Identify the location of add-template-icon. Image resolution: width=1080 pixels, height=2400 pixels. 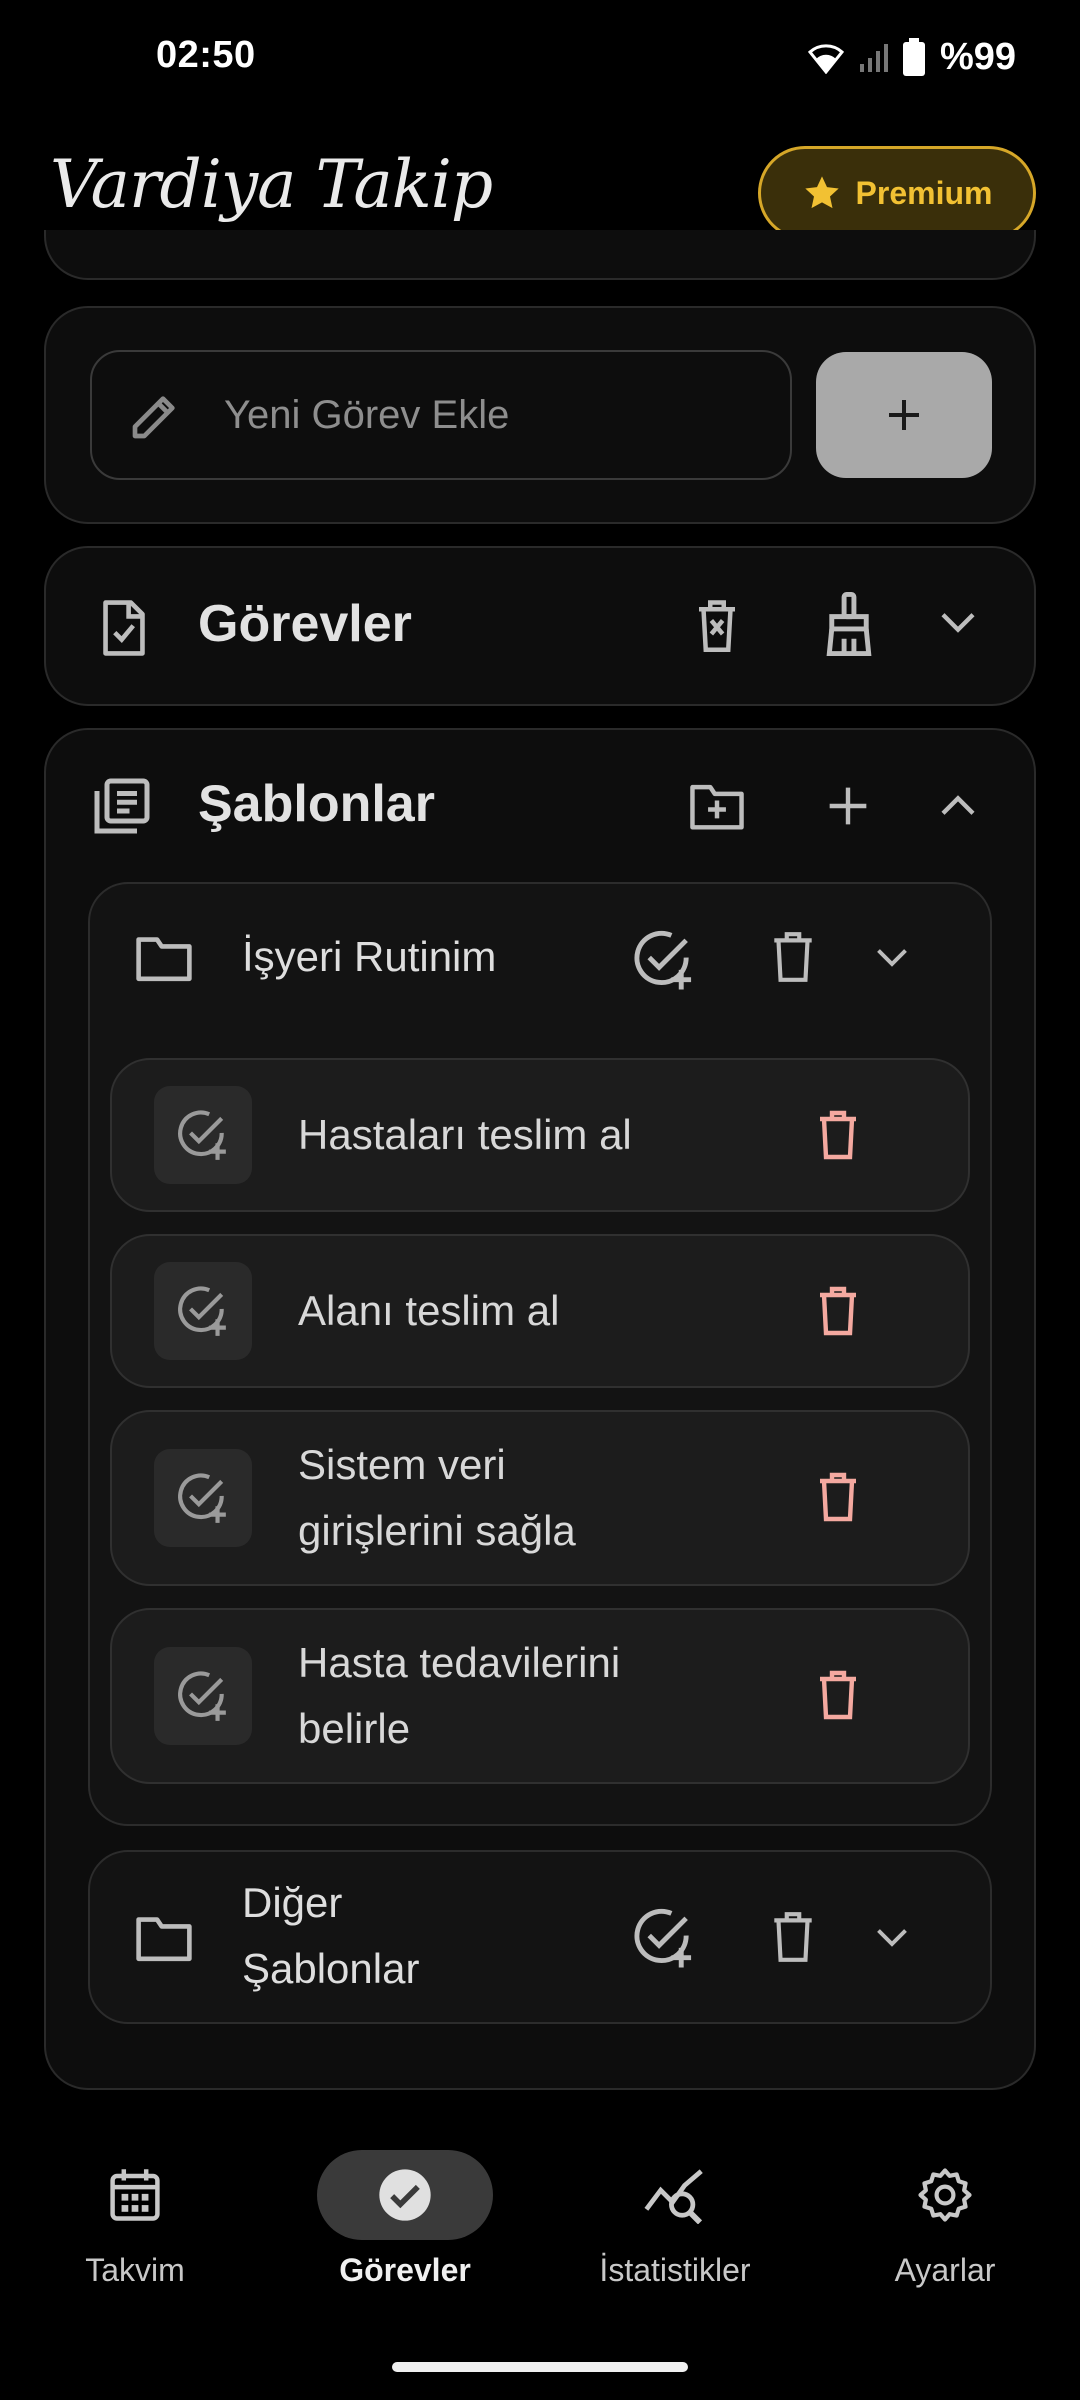
(848, 806).